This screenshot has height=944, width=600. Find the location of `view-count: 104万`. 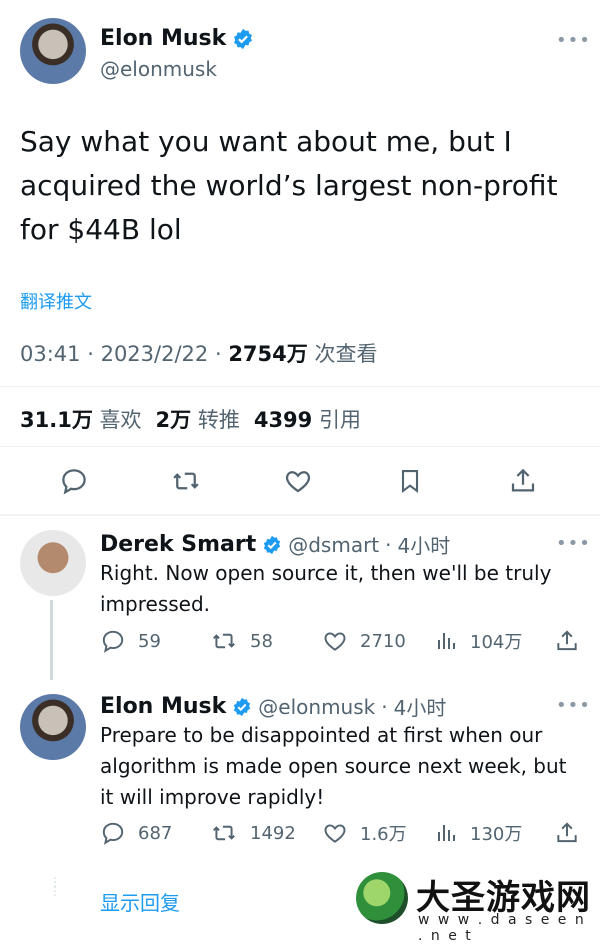

view-count: 104万 is located at coordinates (496, 642).